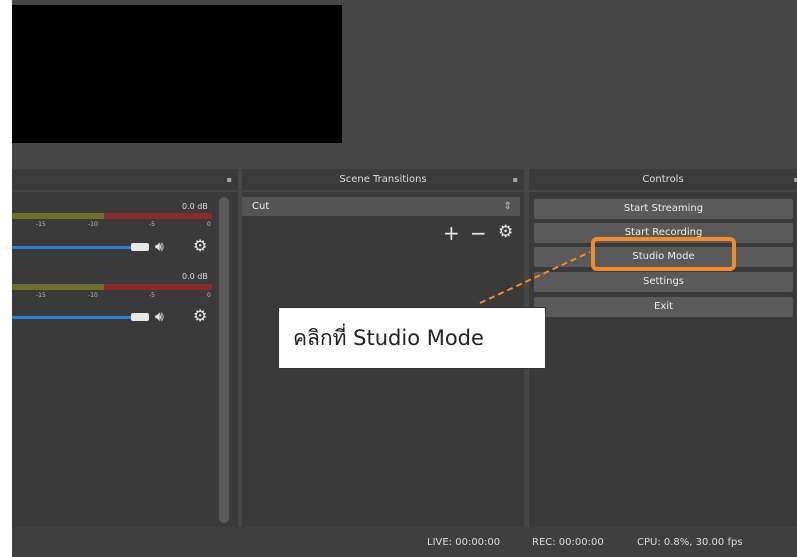 The height and width of the screenshot is (557, 797). I want to click on rec-timer: REC: 00:00:00, so click(568, 542).